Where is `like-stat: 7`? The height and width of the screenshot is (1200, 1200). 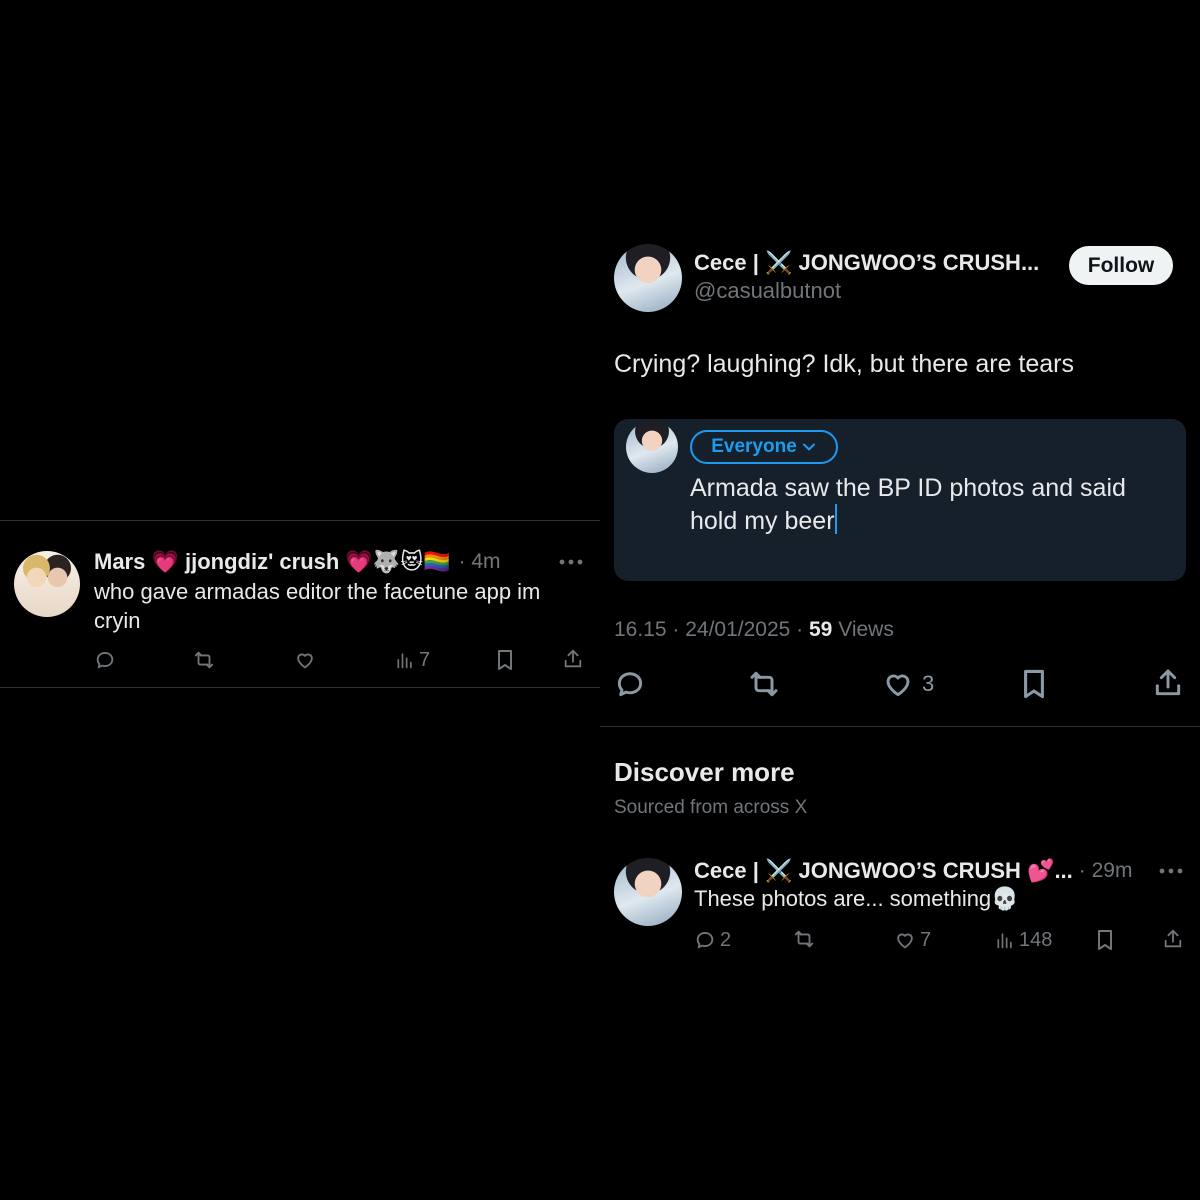 like-stat: 7 is located at coordinates (912, 940).